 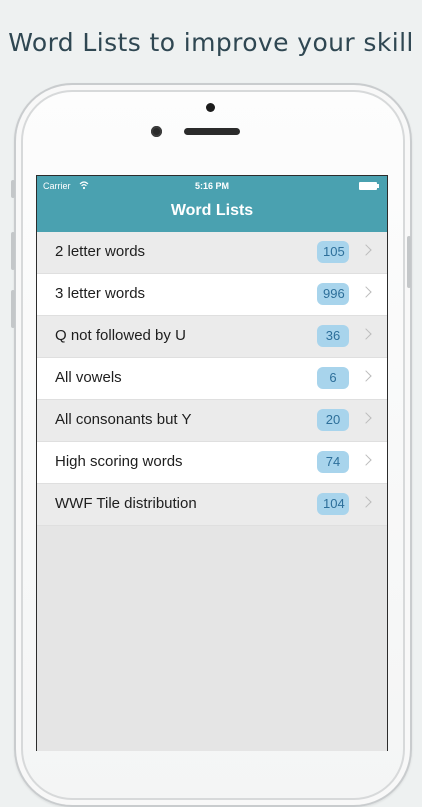 What do you see at coordinates (369, 186) in the screenshot?
I see `battery-icon` at bounding box center [369, 186].